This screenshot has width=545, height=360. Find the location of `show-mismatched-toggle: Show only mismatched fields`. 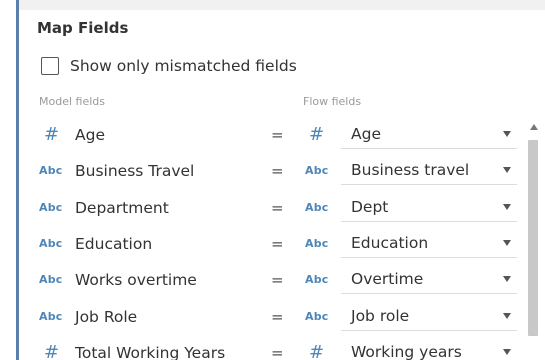

show-mismatched-toggle: Show only mismatched fields is located at coordinates (169, 66).